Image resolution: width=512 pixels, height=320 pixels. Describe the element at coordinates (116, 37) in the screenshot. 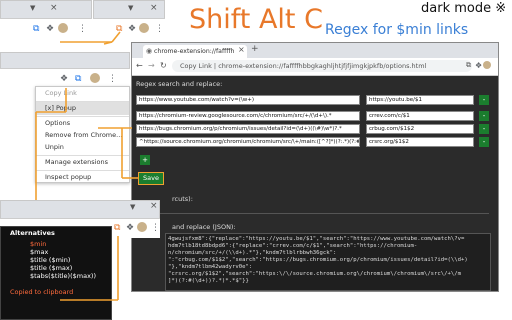

I see `connector-line` at that location.